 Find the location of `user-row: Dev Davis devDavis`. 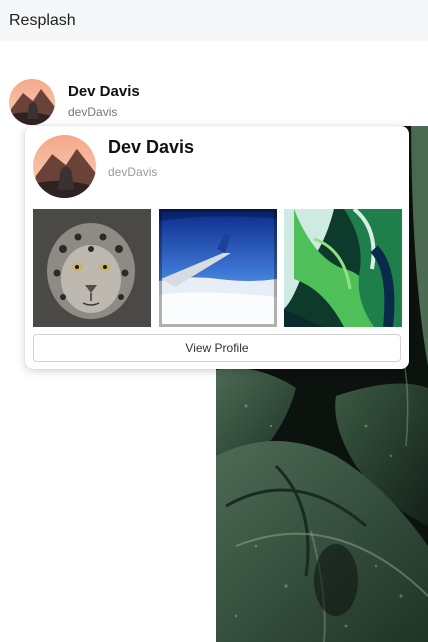

user-row: Dev Davis devDavis is located at coordinates (159, 102).